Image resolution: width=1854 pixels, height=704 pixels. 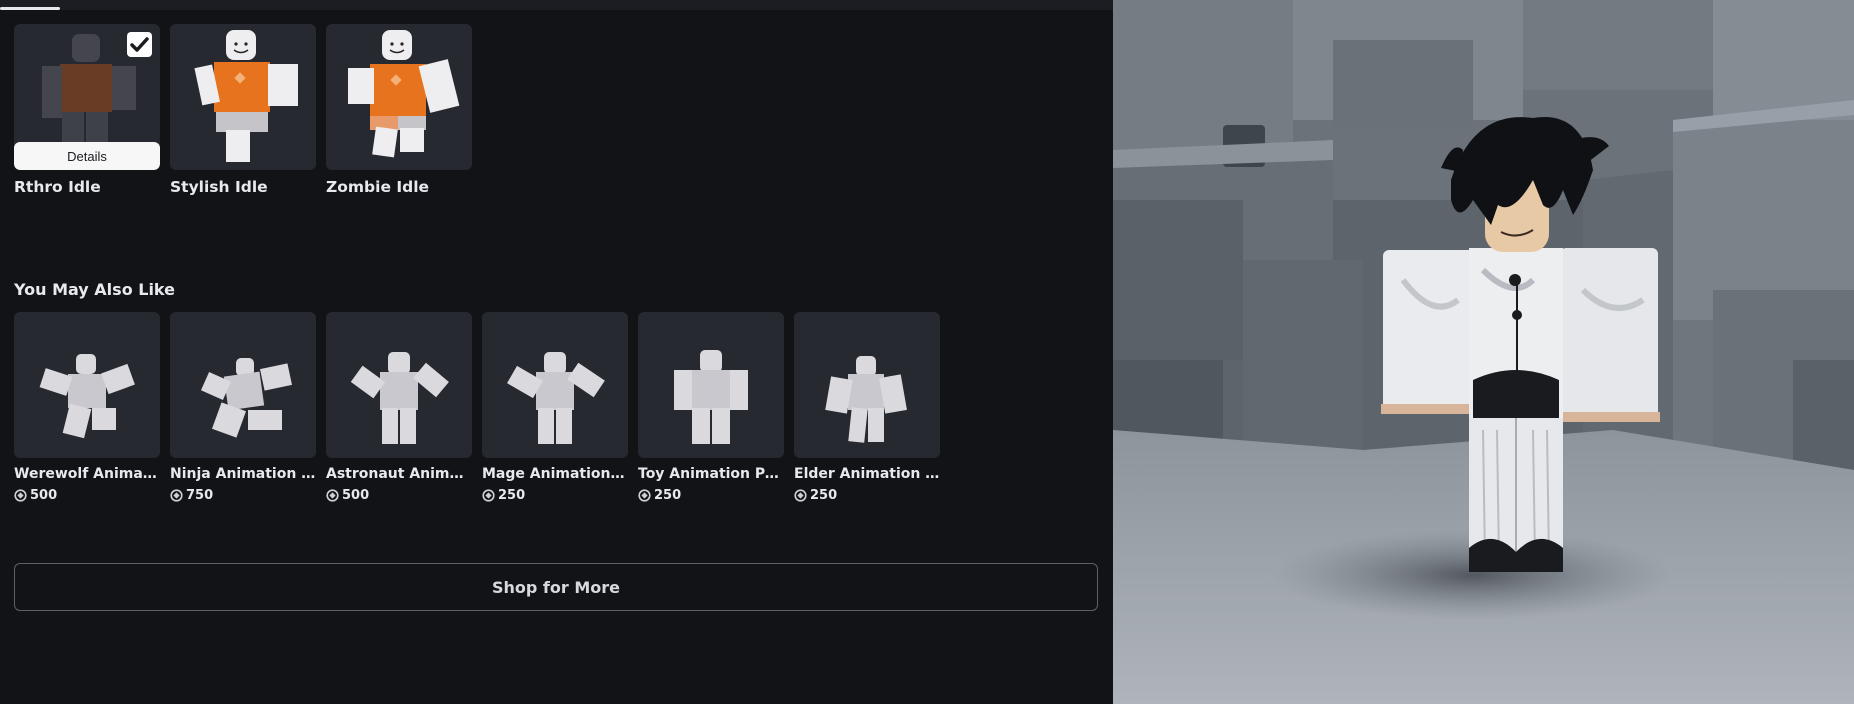 What do you see at coordinates (555, 474) in the screenshot?
I see `rec-name-mage: Mage Animation Pack` at bounding box center [555, 474].